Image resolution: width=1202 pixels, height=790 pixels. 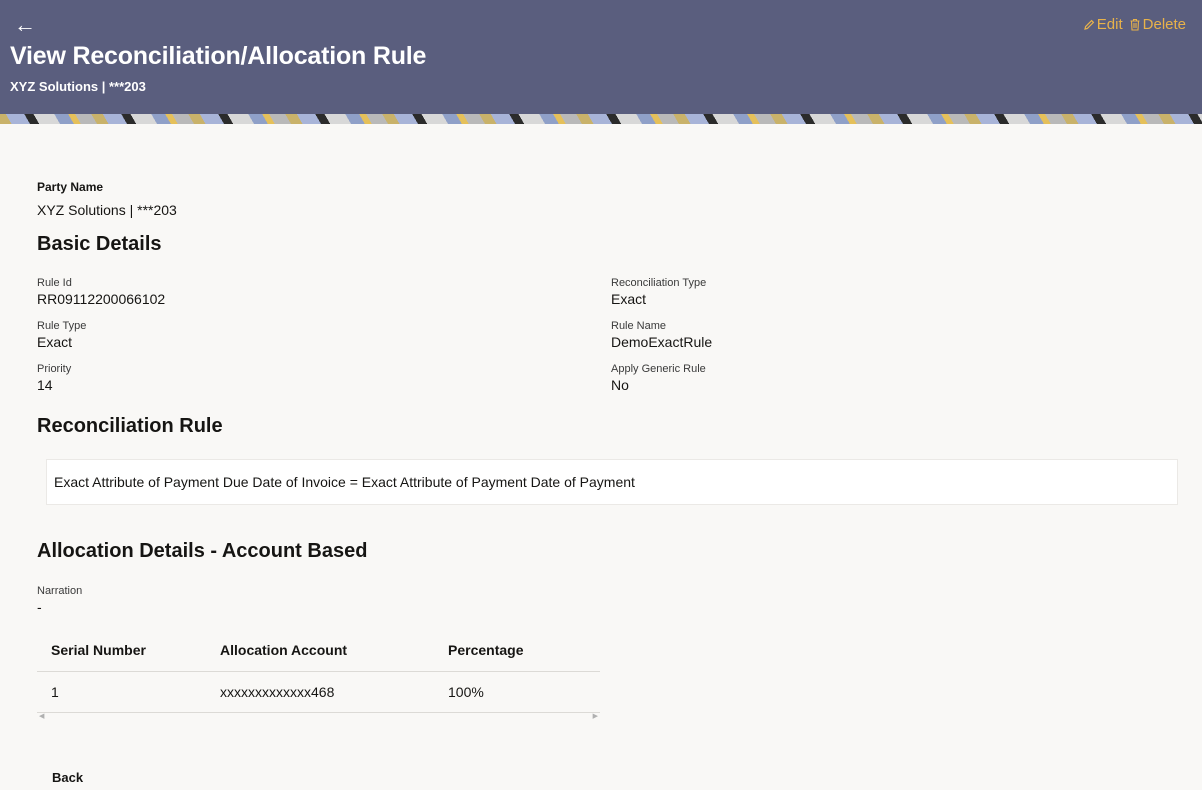 I want to click on header-actions: Edit Delete, so click(x=1134, y=24).